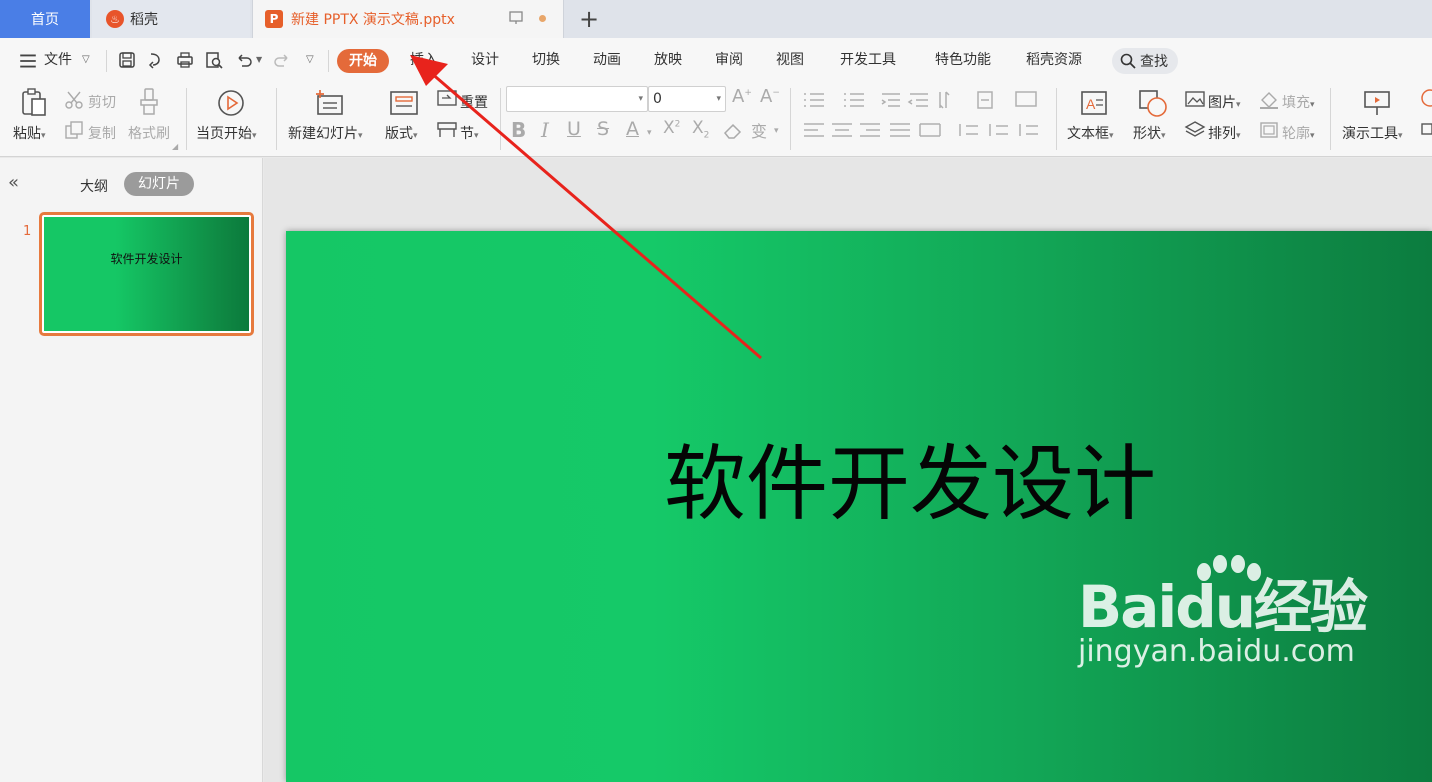 The image size is (1432, 782). Describe the element at coordinates (94, 186) in the screenshot. I see `tab-outline: 大纲` at that location.